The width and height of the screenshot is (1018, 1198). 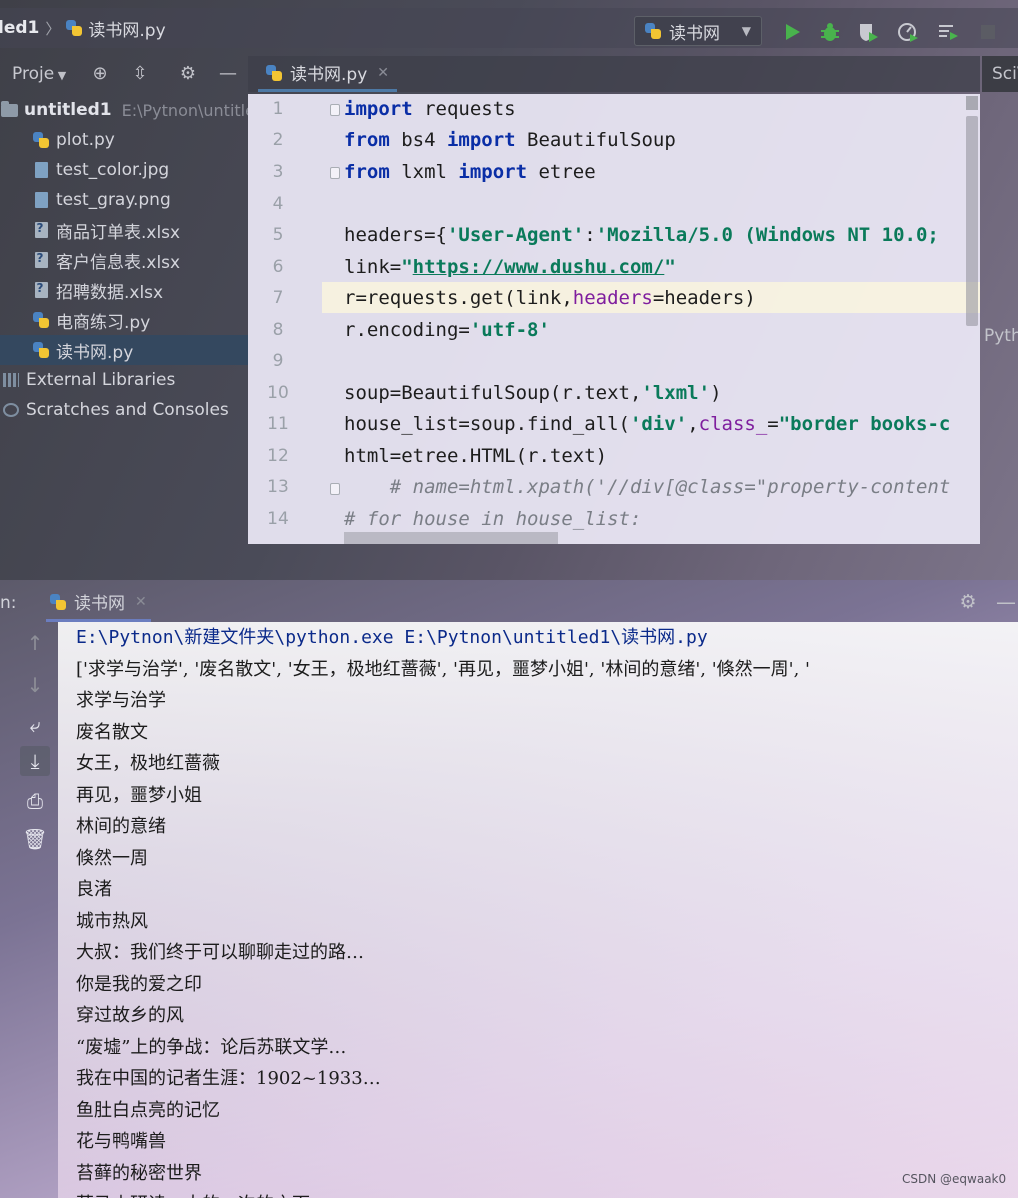 What do you see at coordinates (126, 28) in the screenshot?
I see `breadcrumb-file: 读书网.py` at bounding box center [126, 28].